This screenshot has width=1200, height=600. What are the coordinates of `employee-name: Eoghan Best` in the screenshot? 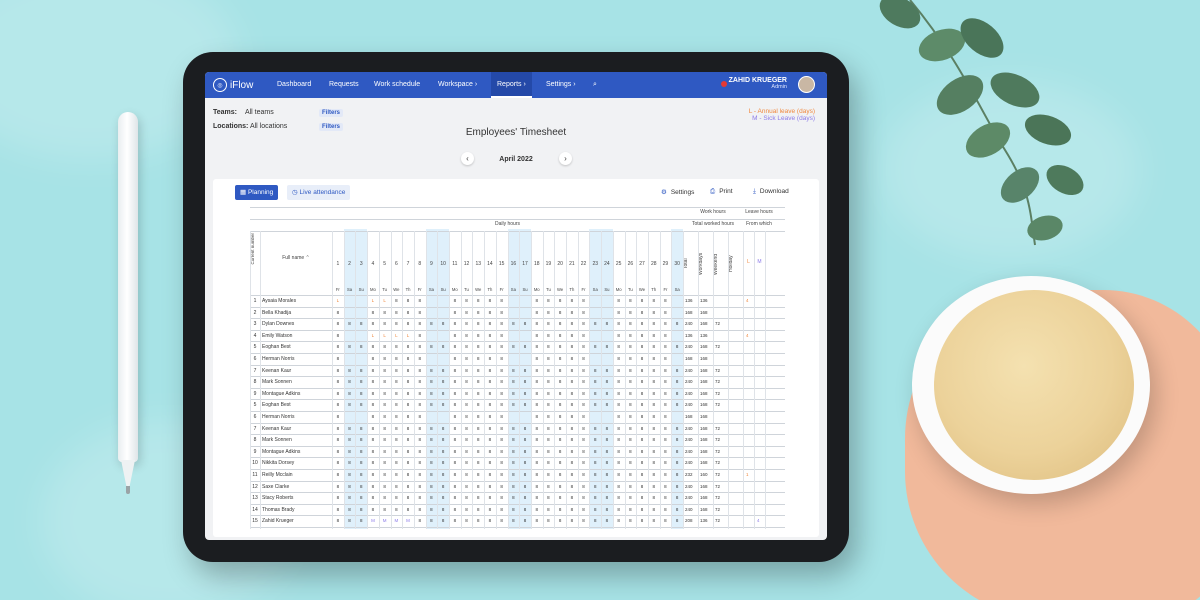 It's located at (276, 347).